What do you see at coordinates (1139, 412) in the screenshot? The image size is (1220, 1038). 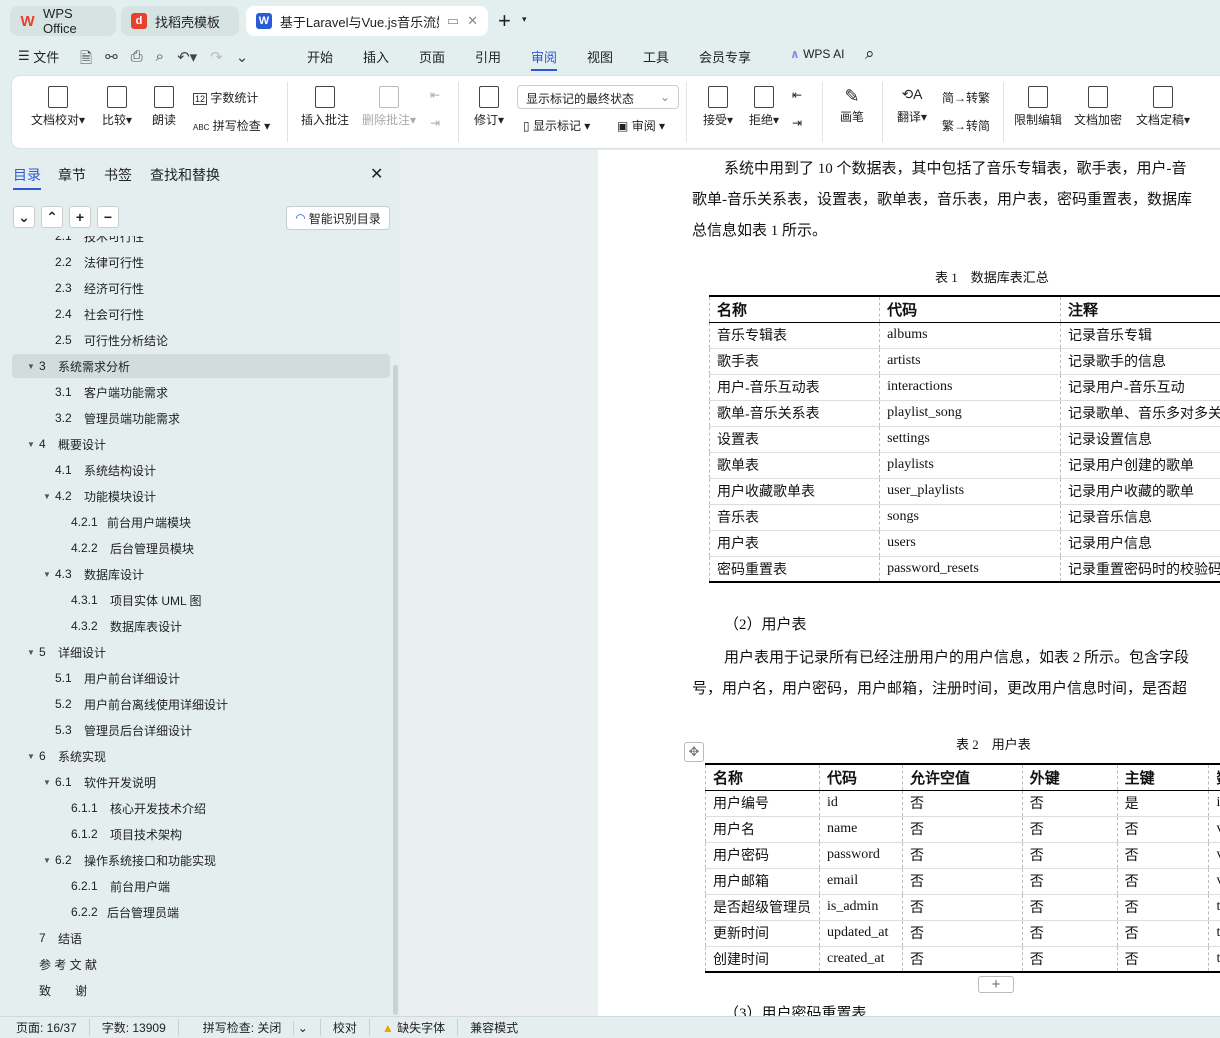 I see `table-cell: 记录歌单、音乐多对多关` at bounding box center [1139, 412].